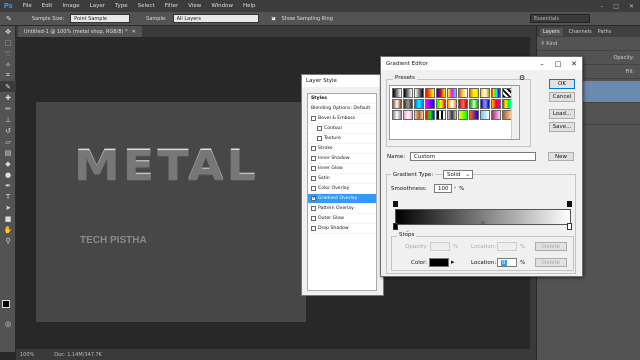 Image resolution: width=640 pixels, height=360 pixels. What do you see at coordinates (453, 262) in the screenshot?
I see `stop-color-arrow-icon: ▸` at bounding box center [453, 262].